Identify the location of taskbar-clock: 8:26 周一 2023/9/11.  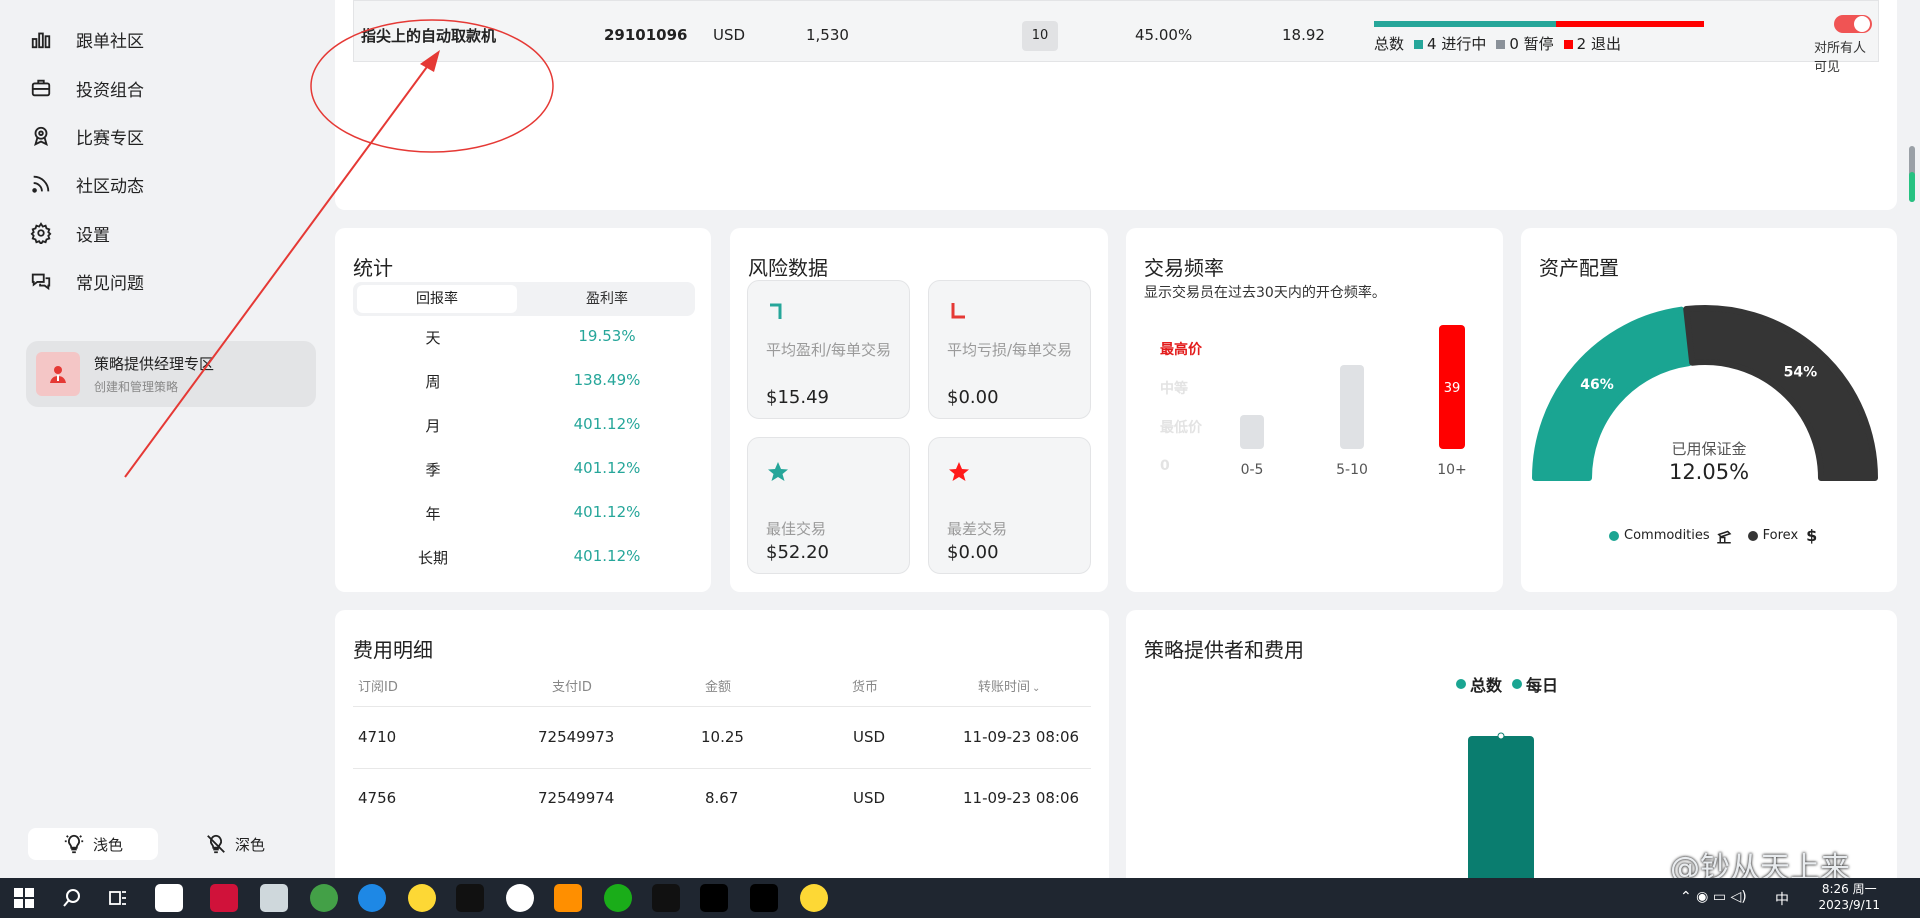
(1849, 897).